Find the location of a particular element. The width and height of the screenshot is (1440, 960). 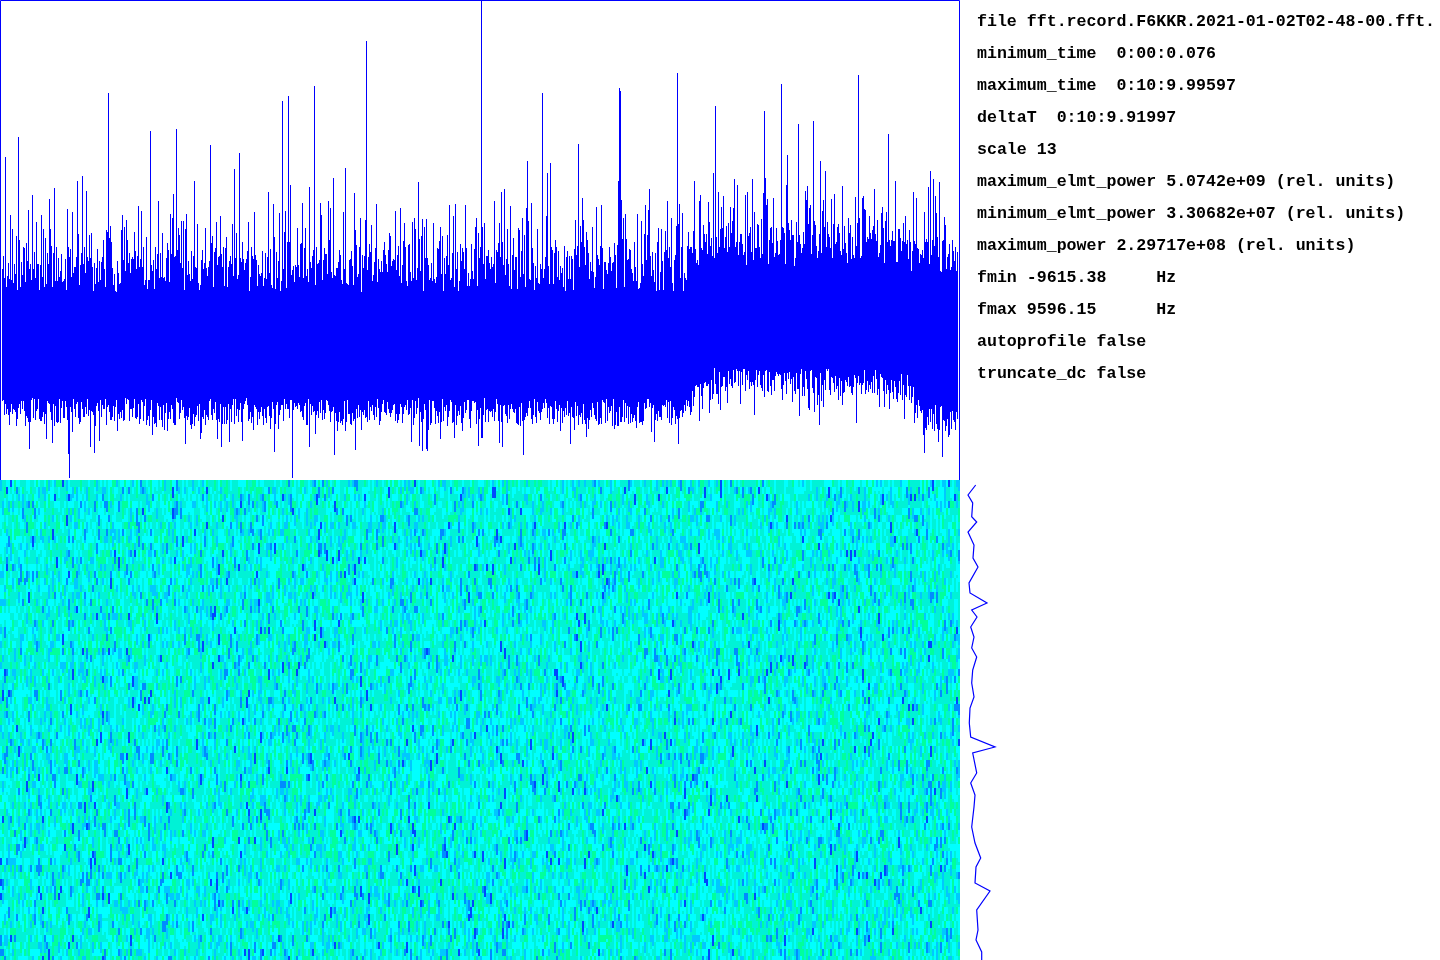

parameter-text: minimum_elmt_power 3.30682e+07 (rel. units) is located at coordinates (1191, 214).